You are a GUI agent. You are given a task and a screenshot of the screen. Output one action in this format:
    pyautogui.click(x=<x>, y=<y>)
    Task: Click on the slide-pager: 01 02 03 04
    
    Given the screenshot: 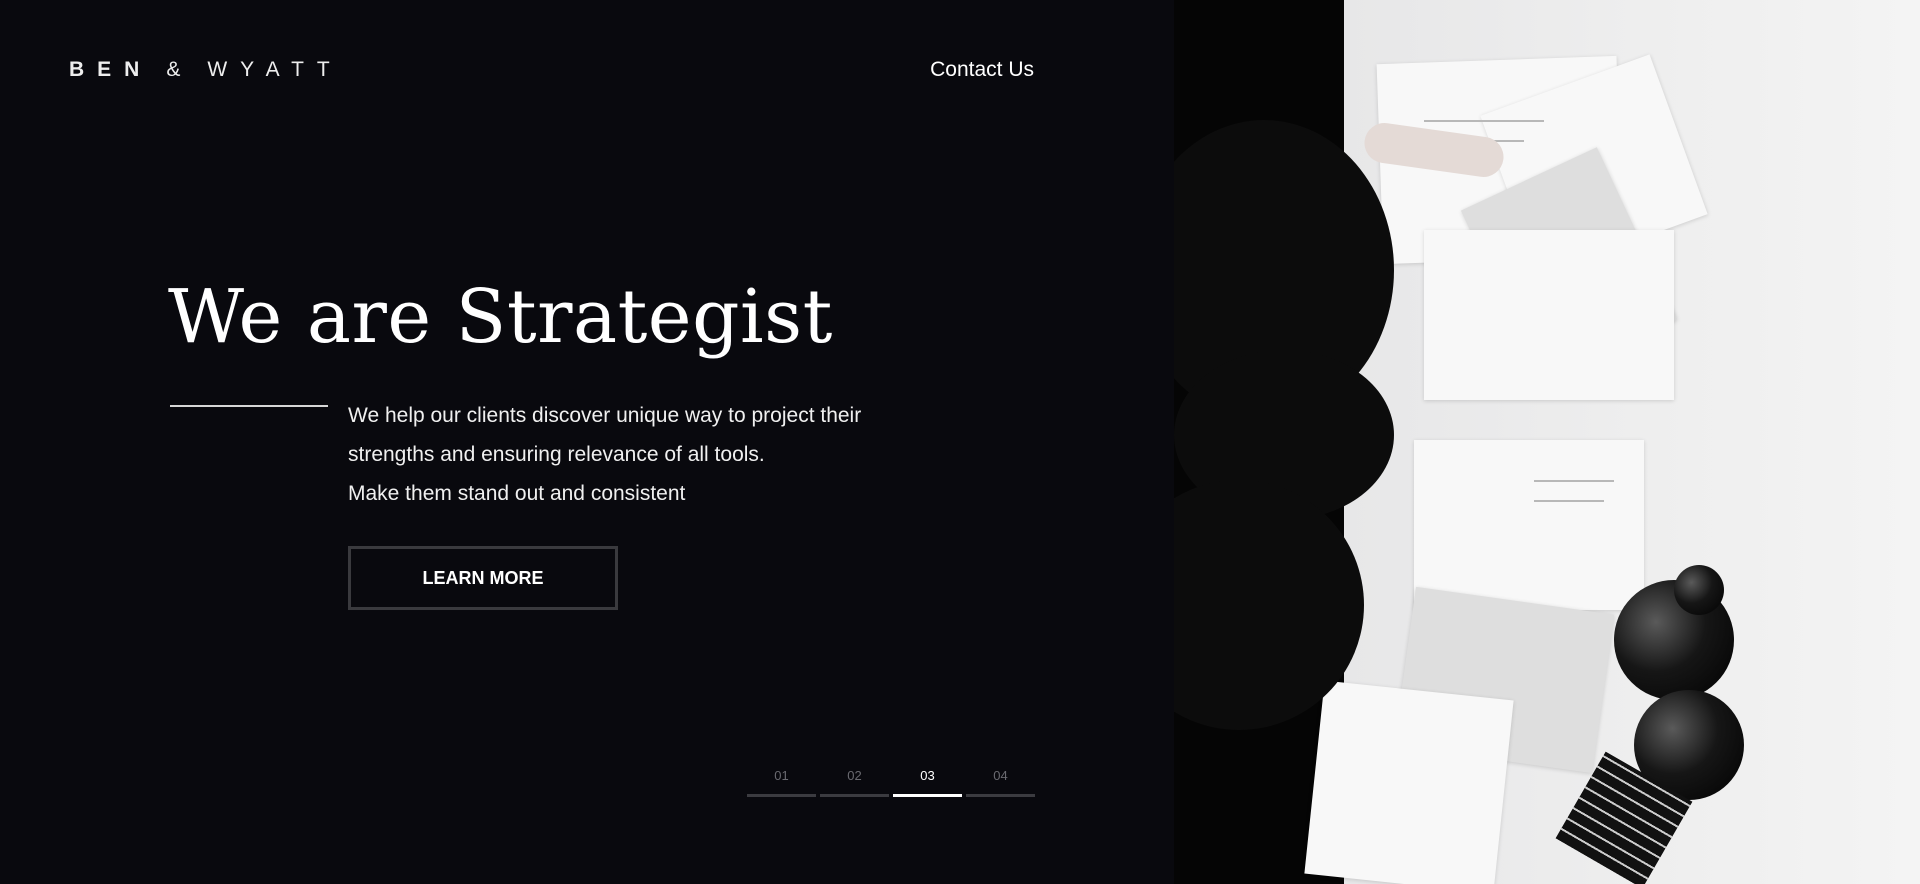 What is the action you would take?
    pyautogui.click(x=891, y=782)
    